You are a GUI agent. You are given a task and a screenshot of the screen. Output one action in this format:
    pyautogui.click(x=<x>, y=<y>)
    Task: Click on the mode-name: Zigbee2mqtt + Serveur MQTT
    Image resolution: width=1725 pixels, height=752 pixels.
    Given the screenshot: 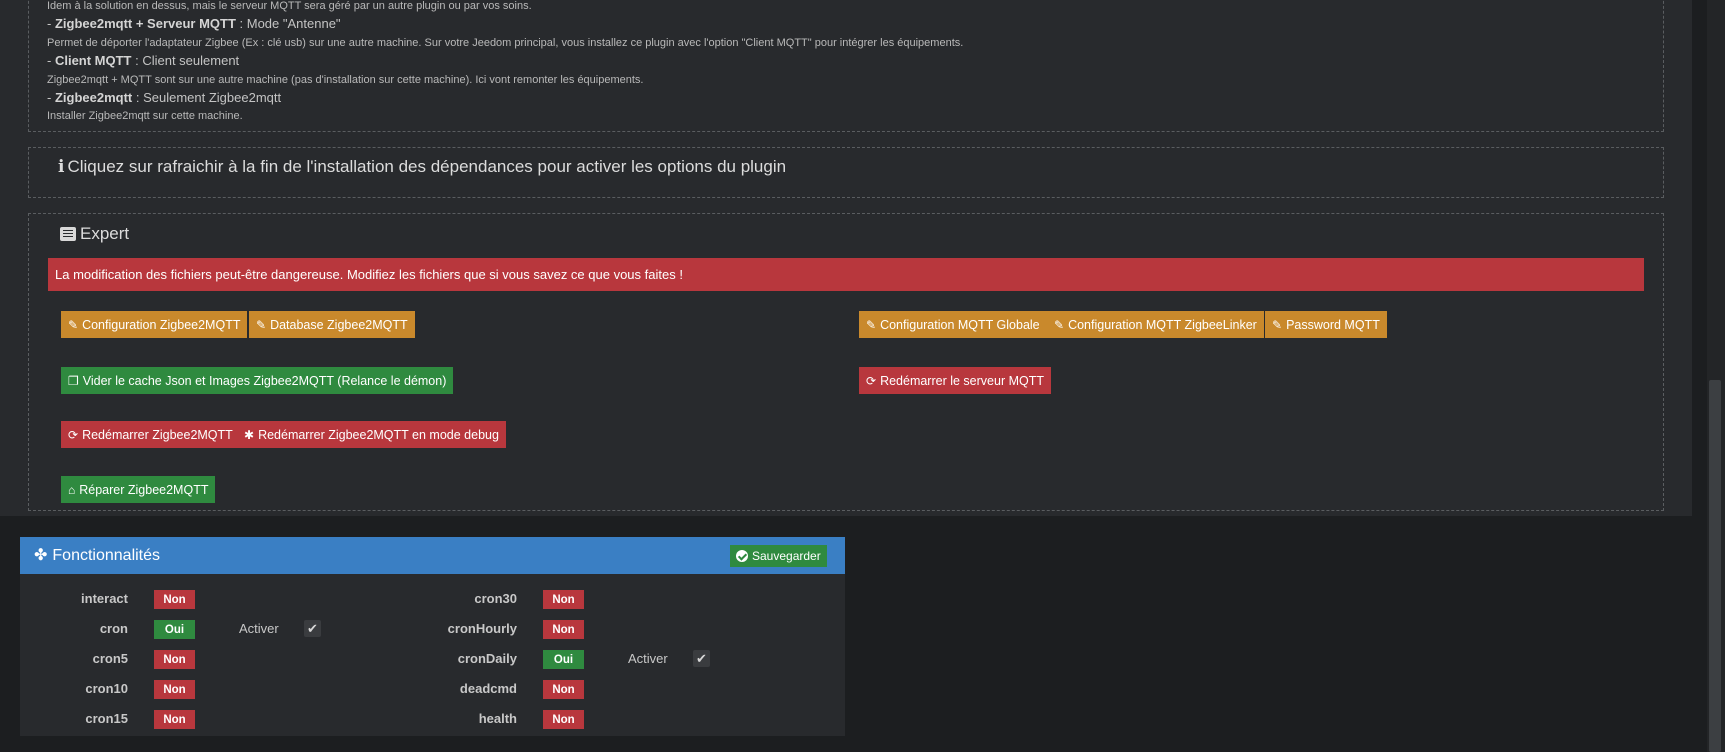 What is the action you would take?
    pyautogui.click(x=145, y=23)
    